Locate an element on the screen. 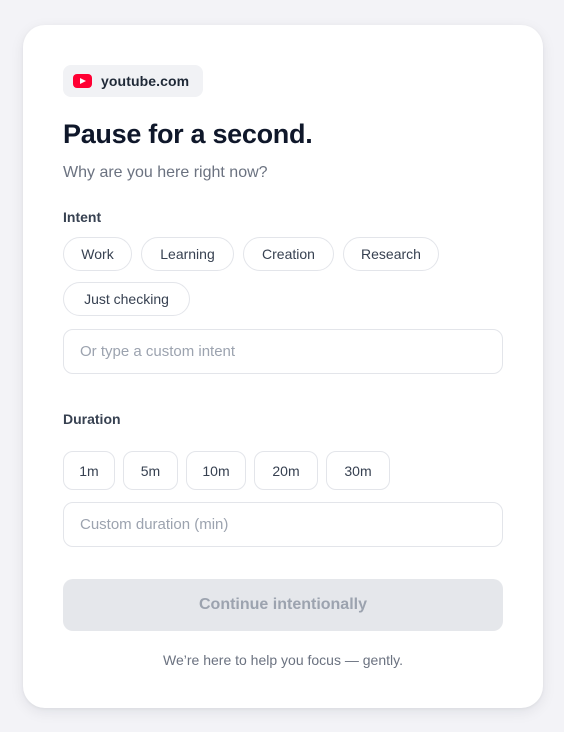  custom-intent-input is located at coordinates (283, 351).